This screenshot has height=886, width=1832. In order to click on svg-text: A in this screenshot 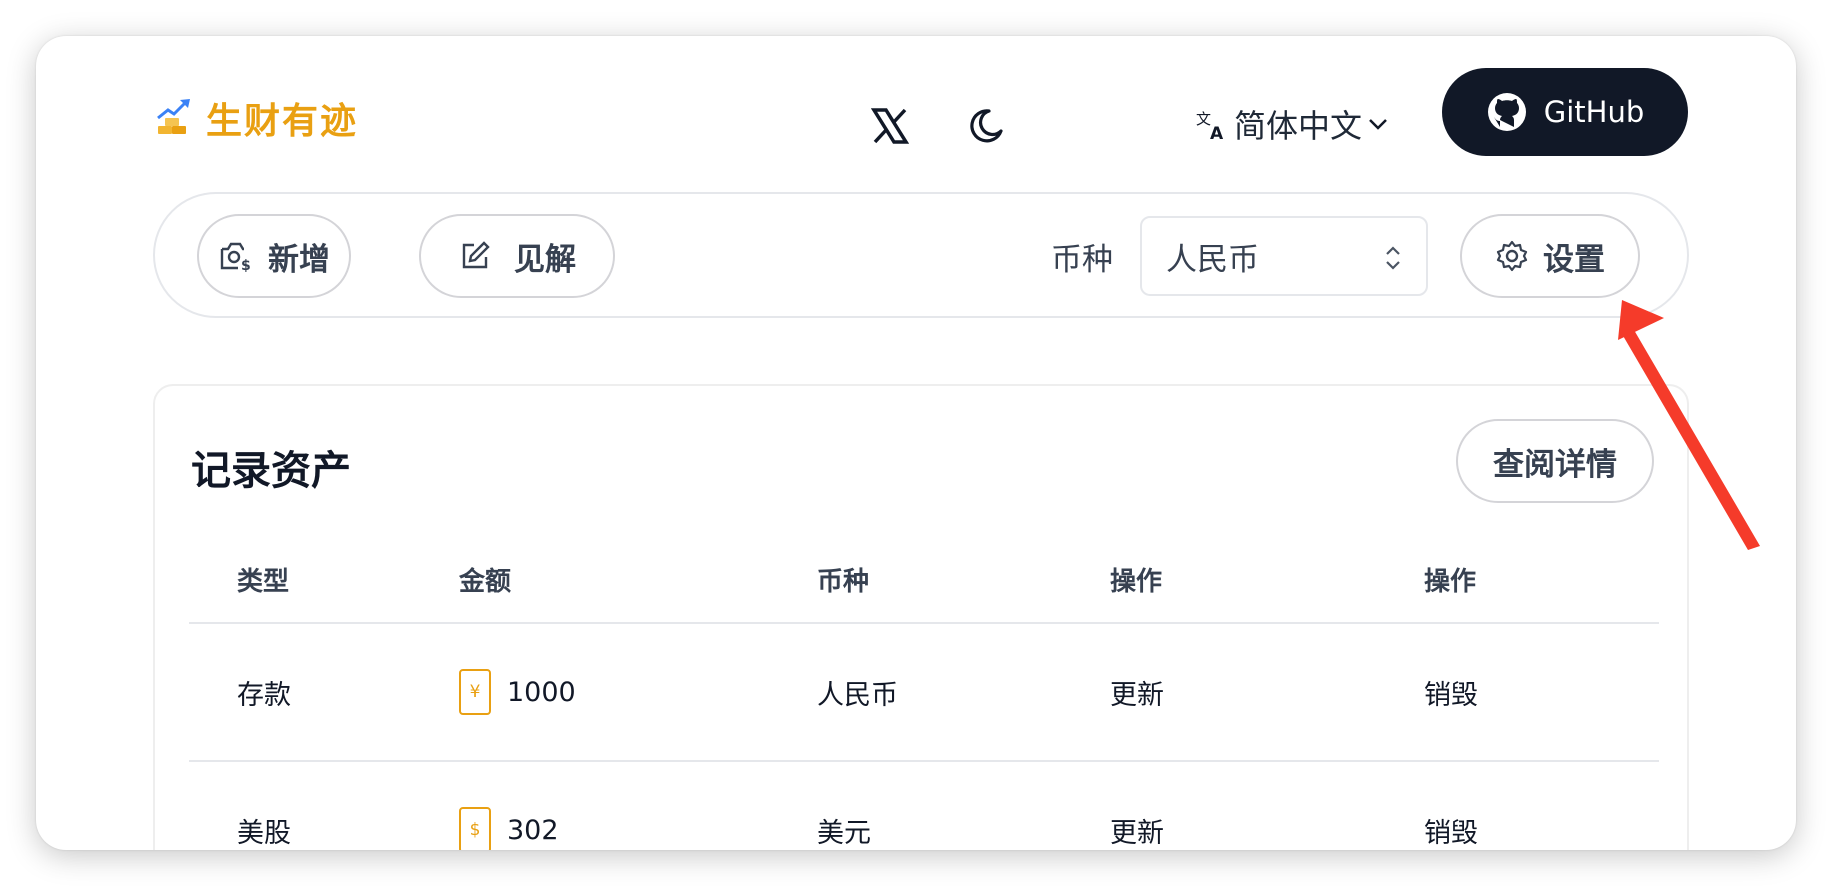, I will do `click(1217, 132)`.